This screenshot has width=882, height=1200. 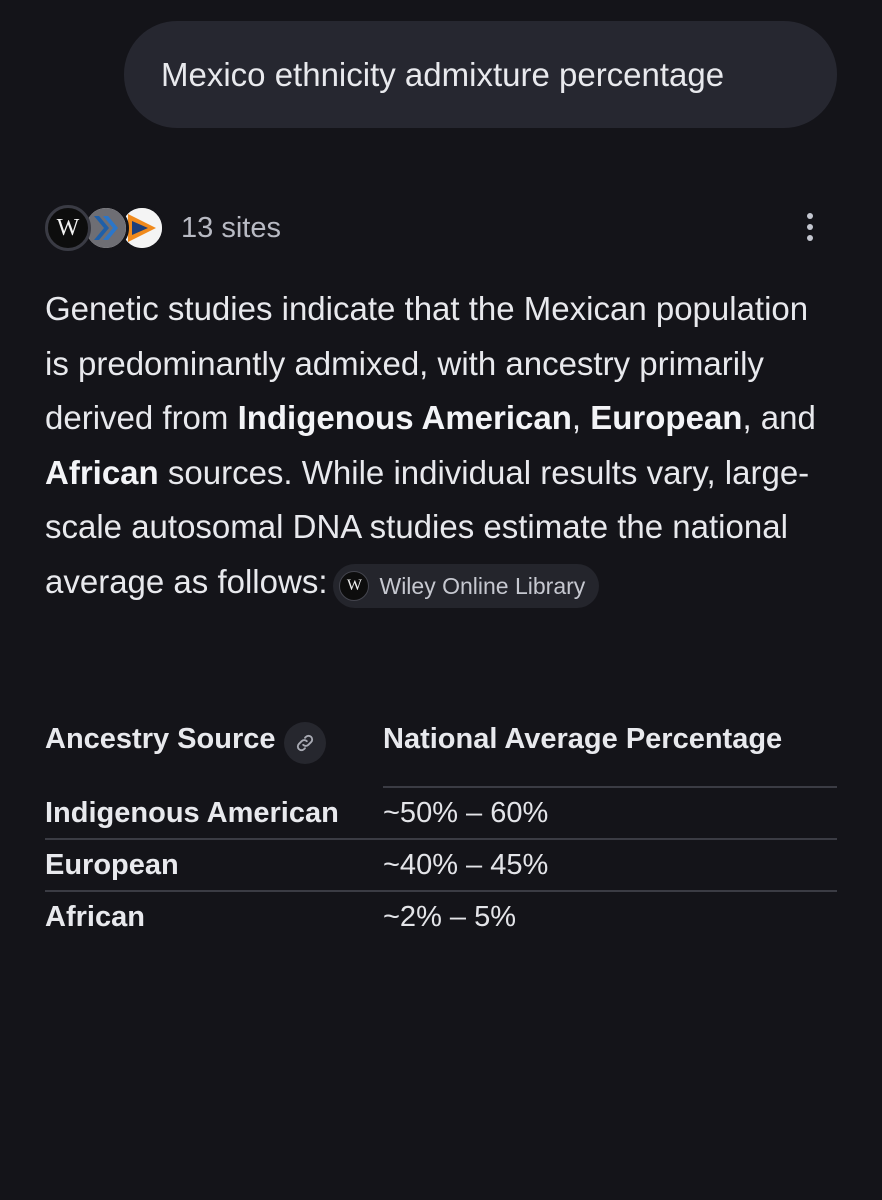 I want to click on sources-button: W 13 sites, so click(x=163, y=228).